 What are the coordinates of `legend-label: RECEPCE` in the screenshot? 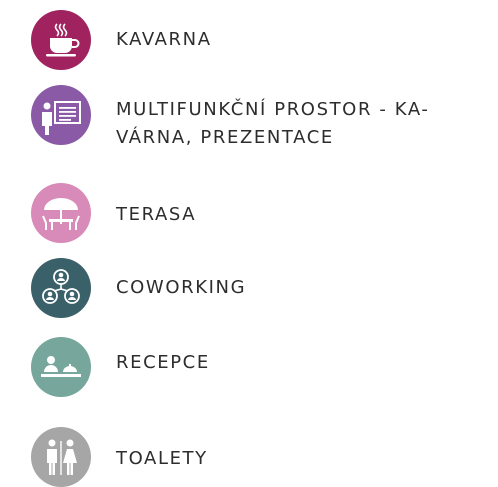 It's located at (163, 362).